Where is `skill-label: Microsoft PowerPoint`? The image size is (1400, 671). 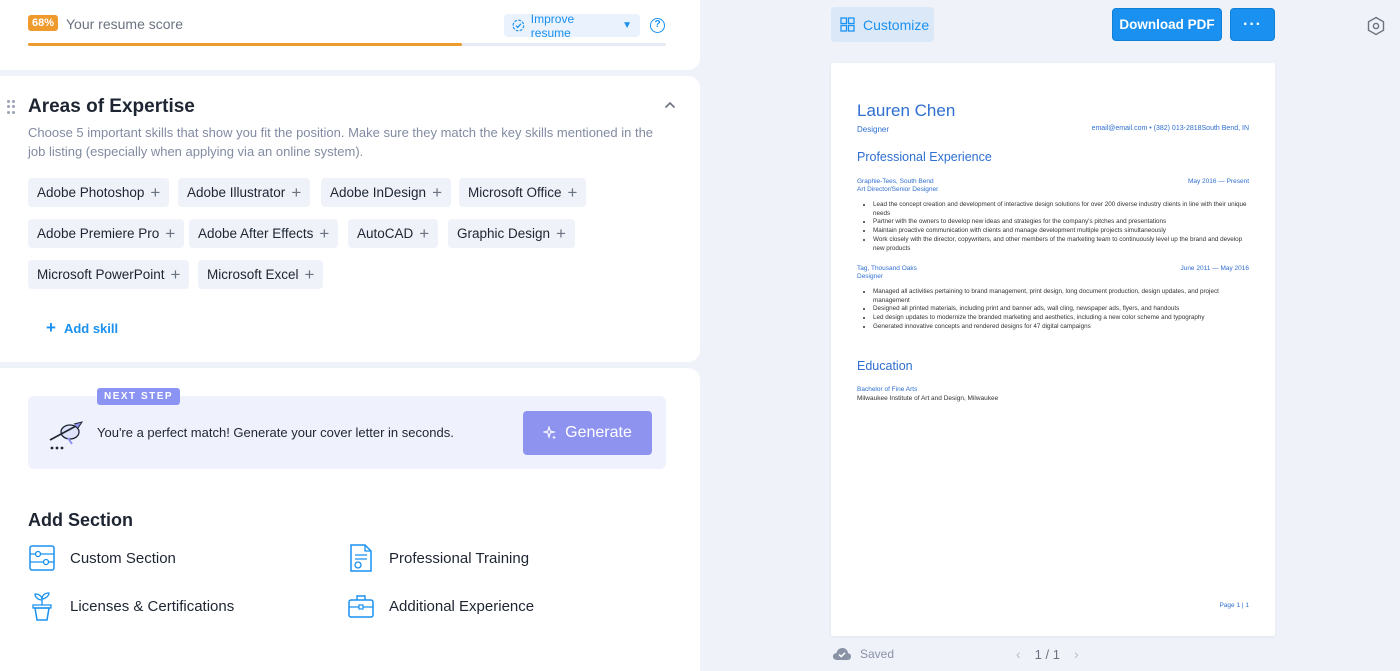 skill-label: Microsoft PowerPoint is located at coordinates (101, 274).